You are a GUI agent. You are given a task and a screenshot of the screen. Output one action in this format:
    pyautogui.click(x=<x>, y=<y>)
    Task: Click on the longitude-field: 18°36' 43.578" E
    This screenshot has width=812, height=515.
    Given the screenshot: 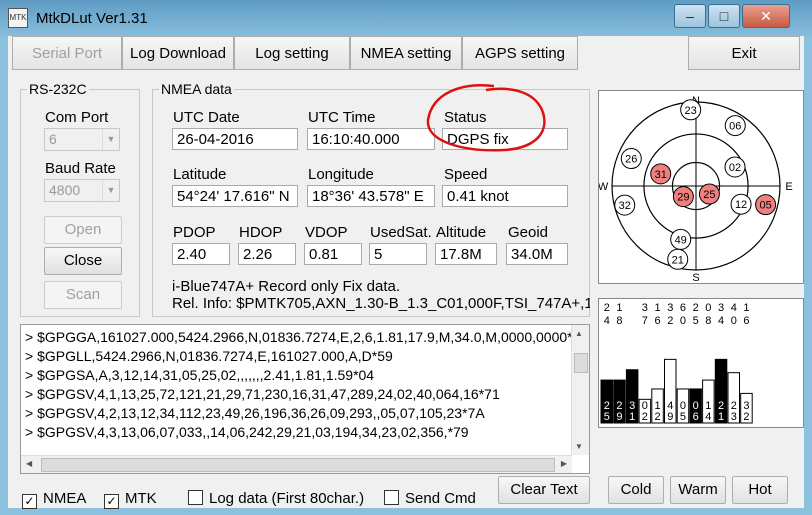 What is the action you would take?
    pyautogui.click(x=371, y=196)
    